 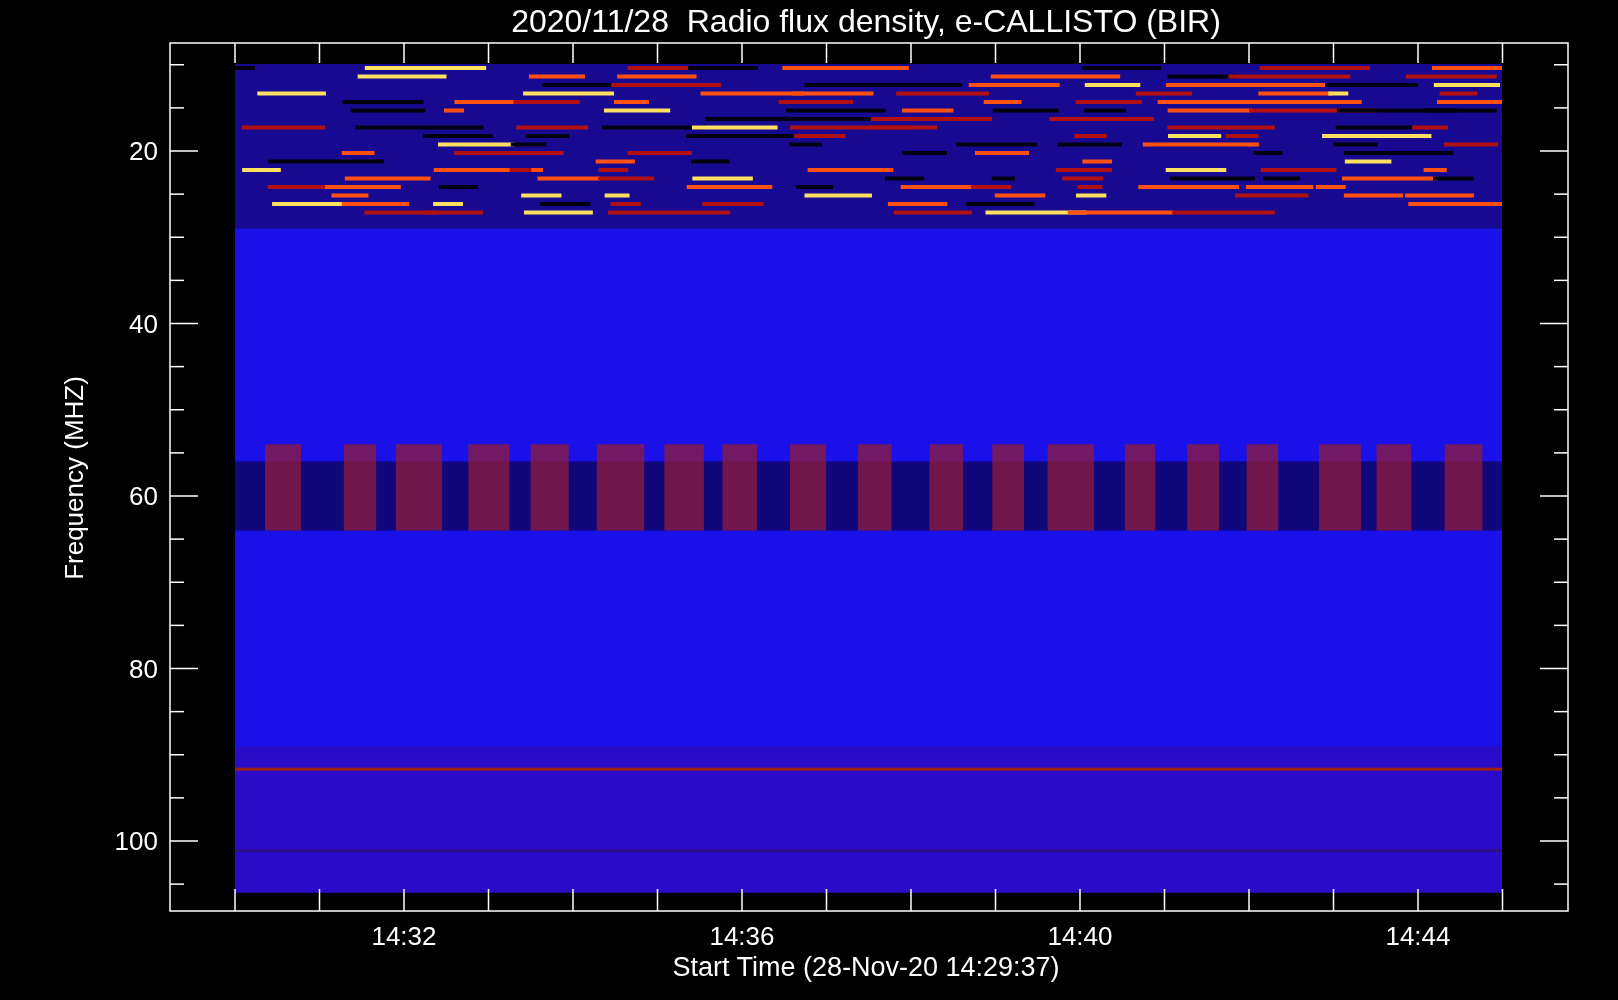 I want to click on x-axis-label: Start Time (28-Nov-20 14:29:37), so click(x=866, y=967).